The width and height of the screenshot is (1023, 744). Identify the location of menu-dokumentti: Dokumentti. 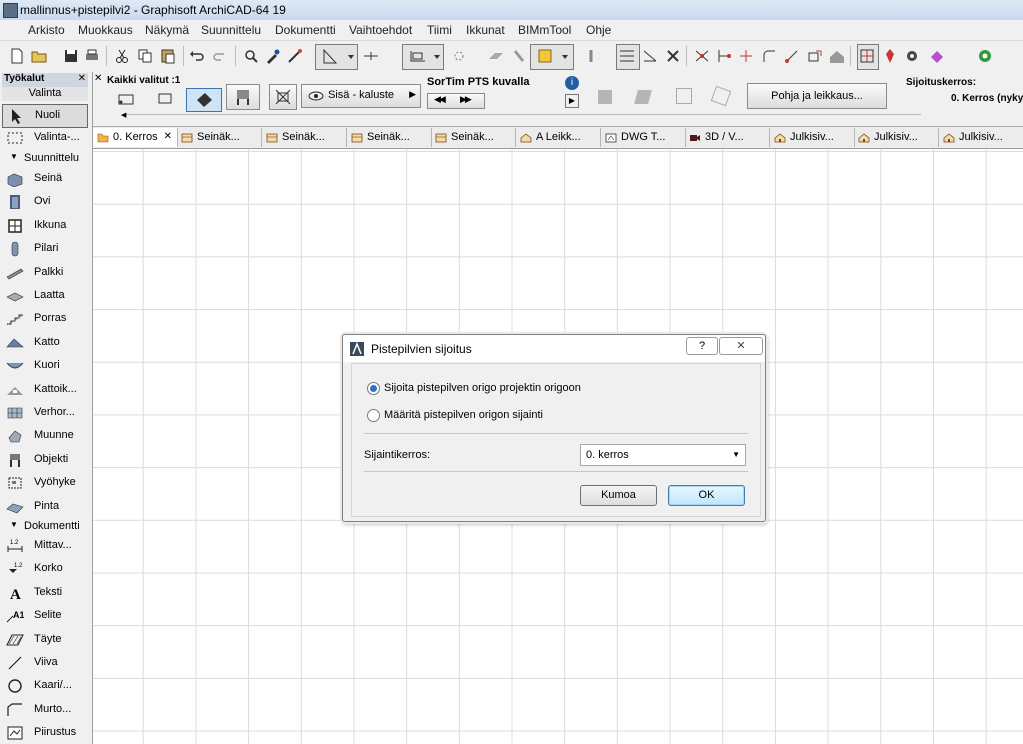
(305, 30).